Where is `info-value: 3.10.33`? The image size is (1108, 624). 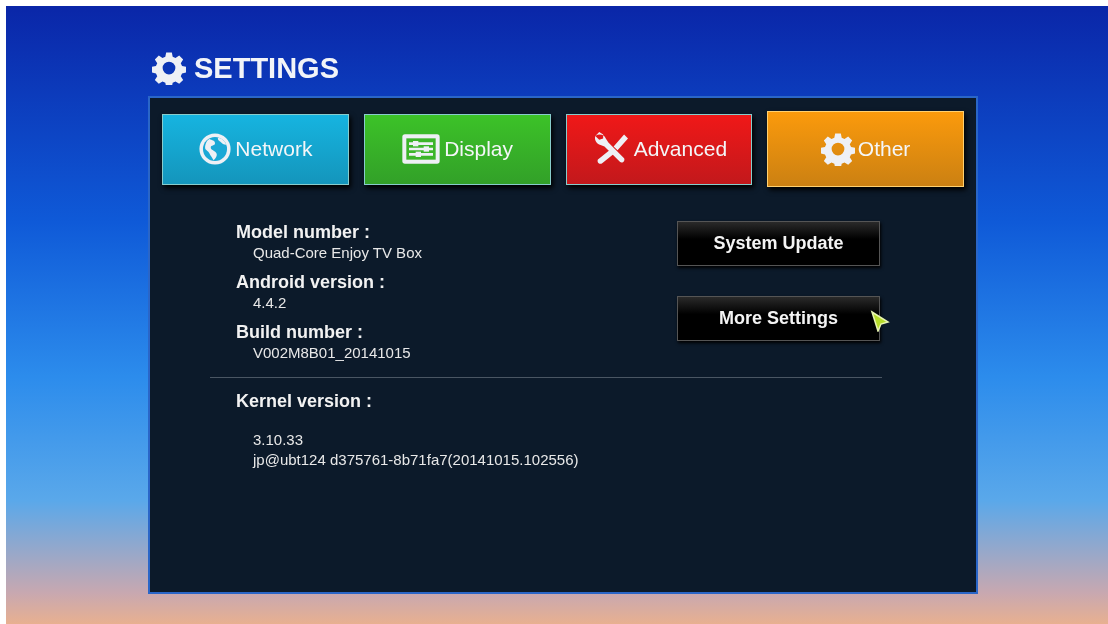
info-value: 3.10.33 is located at coordinates (278, 440).